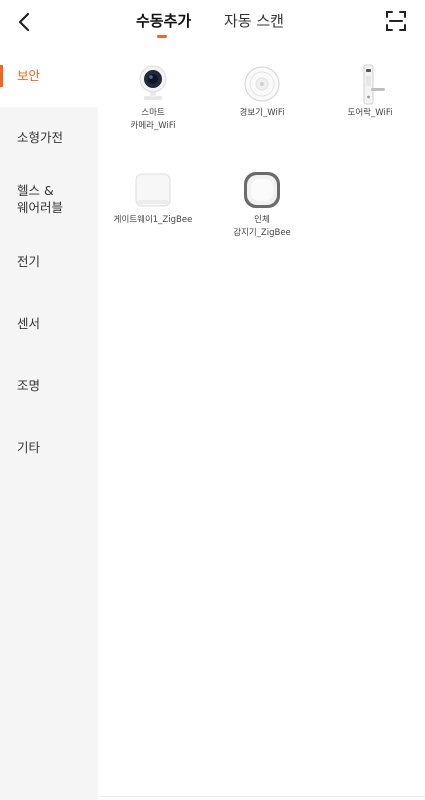 The image size is (425, 800). What do you see at coordinates (153, 190) in the screenshot?
I see `gateway-icon` at bounding box center [153, 190].